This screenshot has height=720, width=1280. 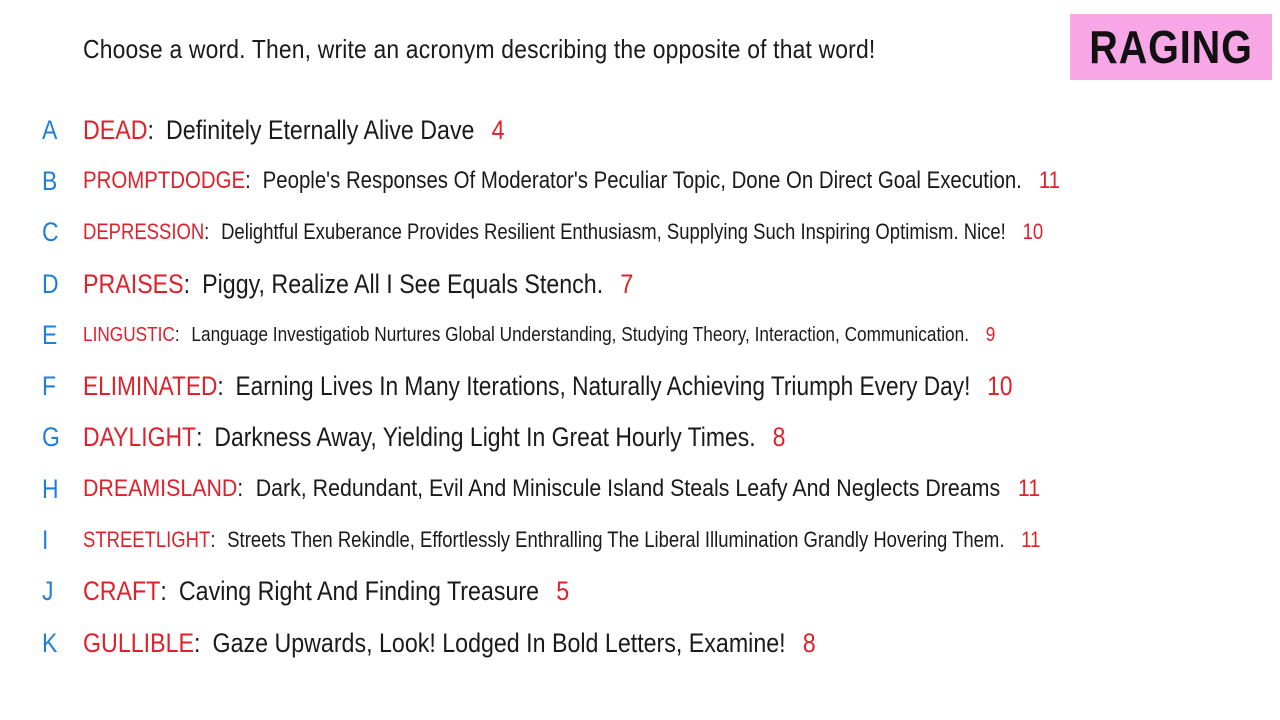 I want to click on word: ELIMINATED, so click(x=150, y=385).